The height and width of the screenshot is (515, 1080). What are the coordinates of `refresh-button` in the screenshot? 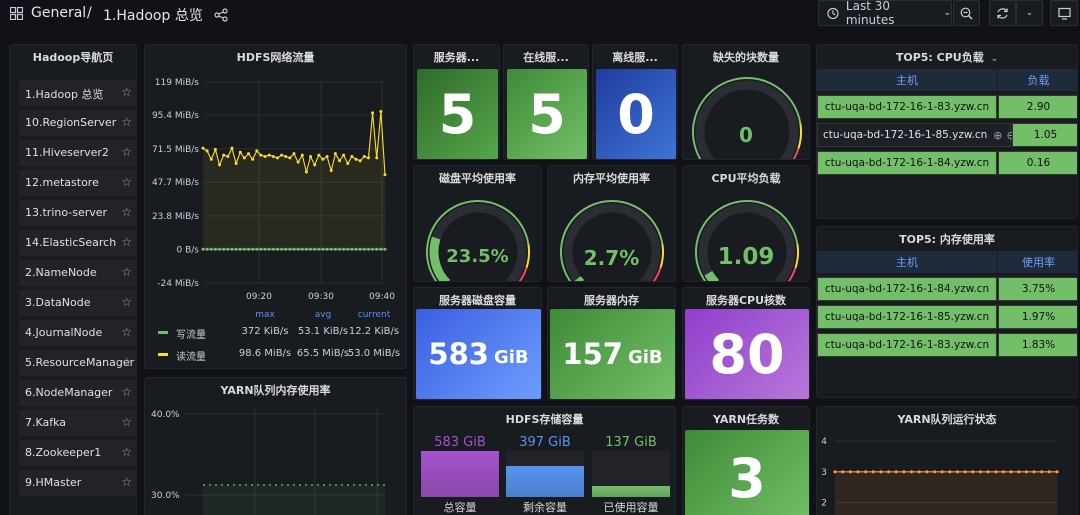 It's located at (1002, 13).